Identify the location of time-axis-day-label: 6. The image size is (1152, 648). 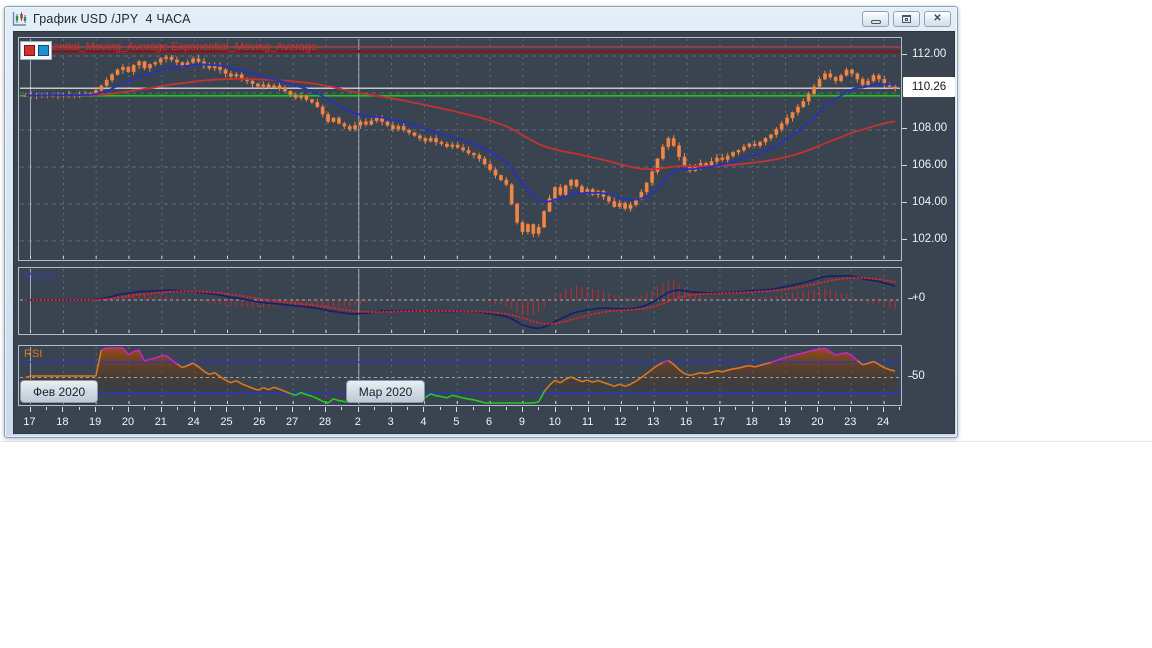
(489, 422).